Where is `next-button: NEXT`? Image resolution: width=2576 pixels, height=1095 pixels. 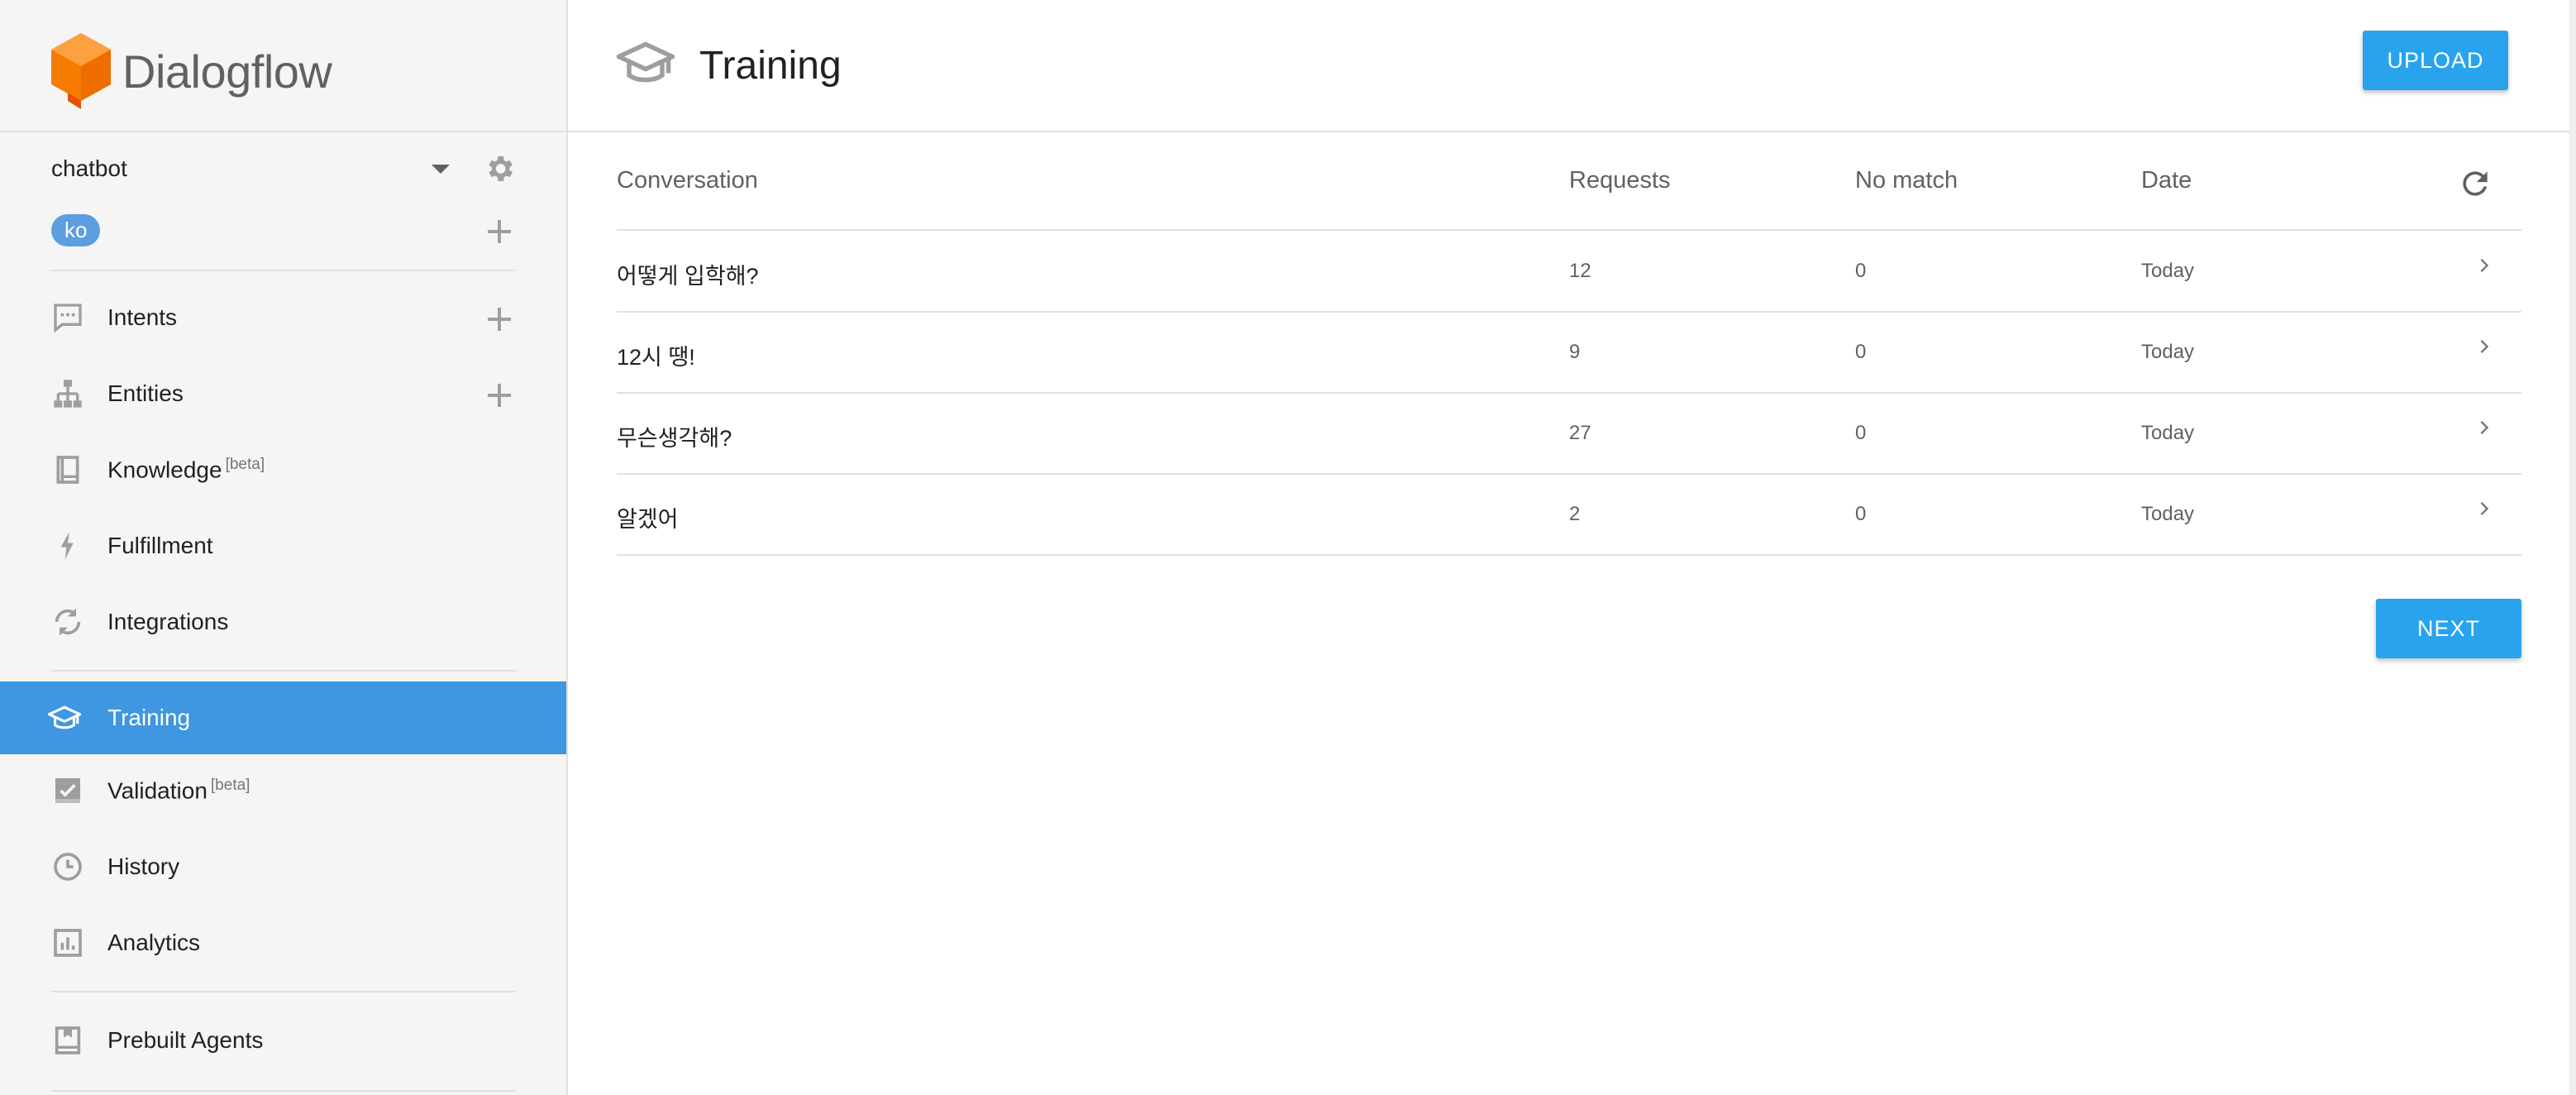
next-button: NEXT is located at coordinates (2448, 628).